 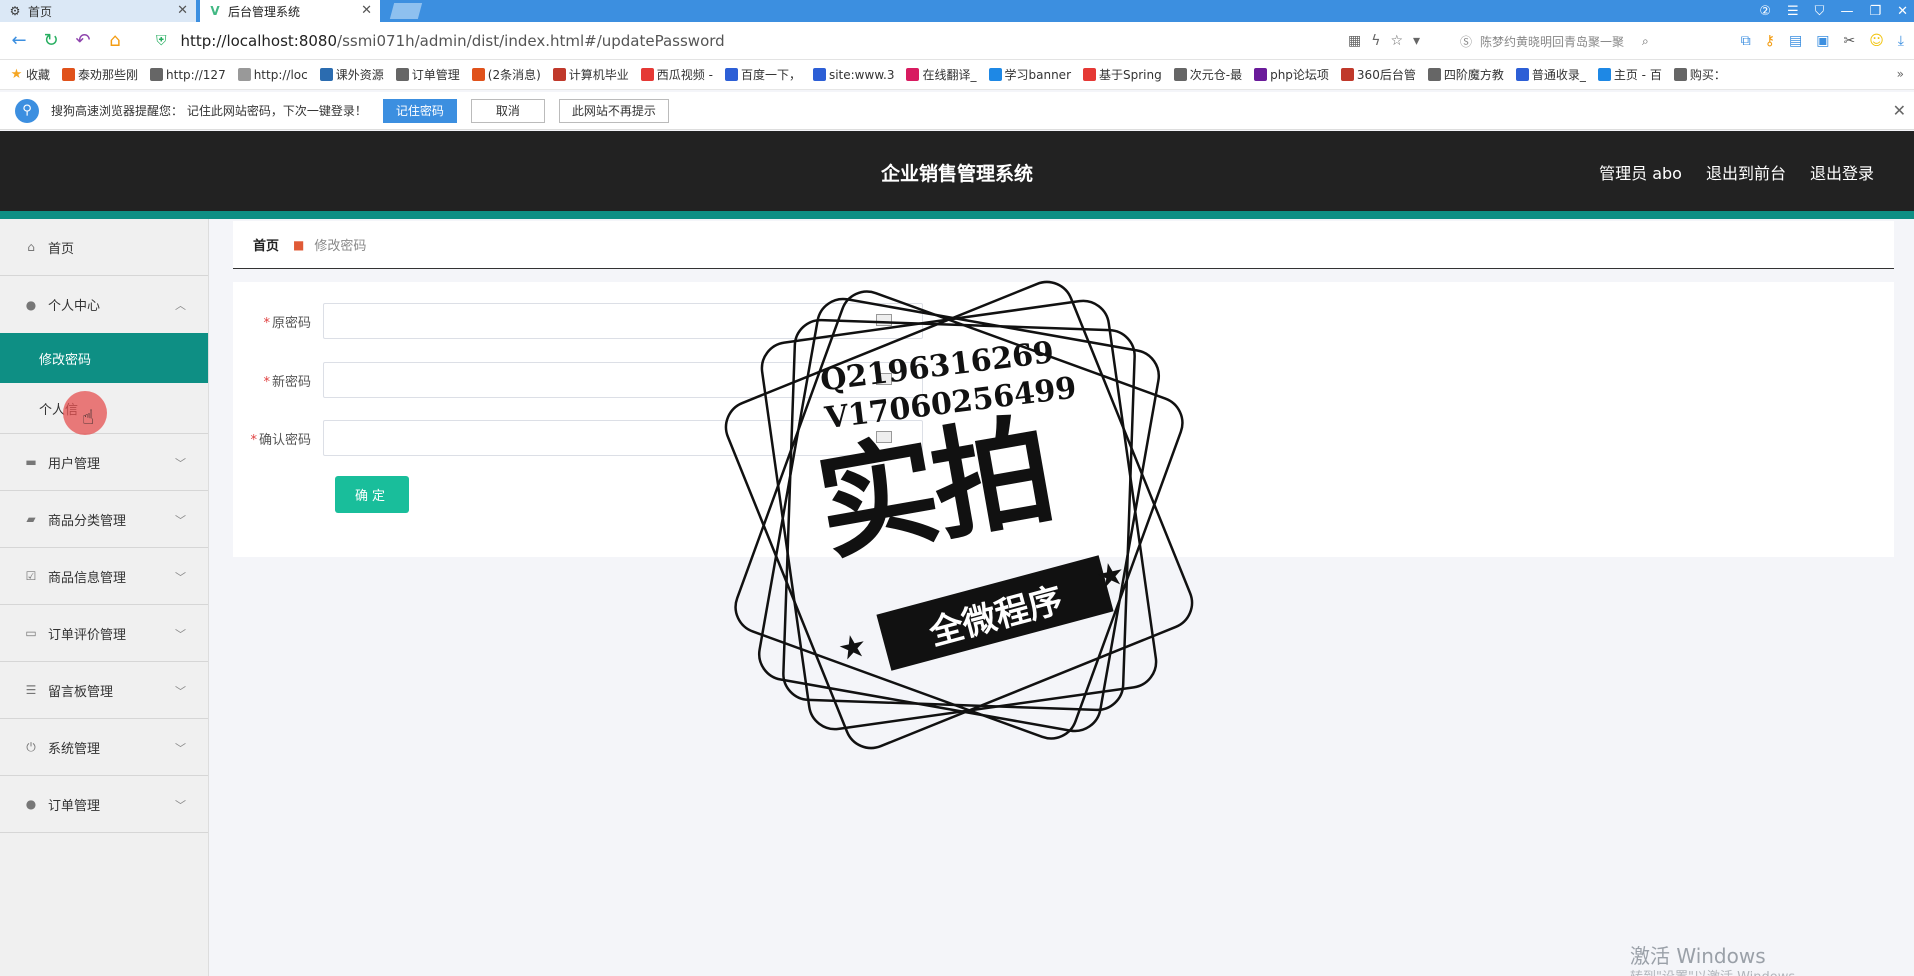 I want to click on bookmark-item: 基于Spring, so click(x=1122, y=74).